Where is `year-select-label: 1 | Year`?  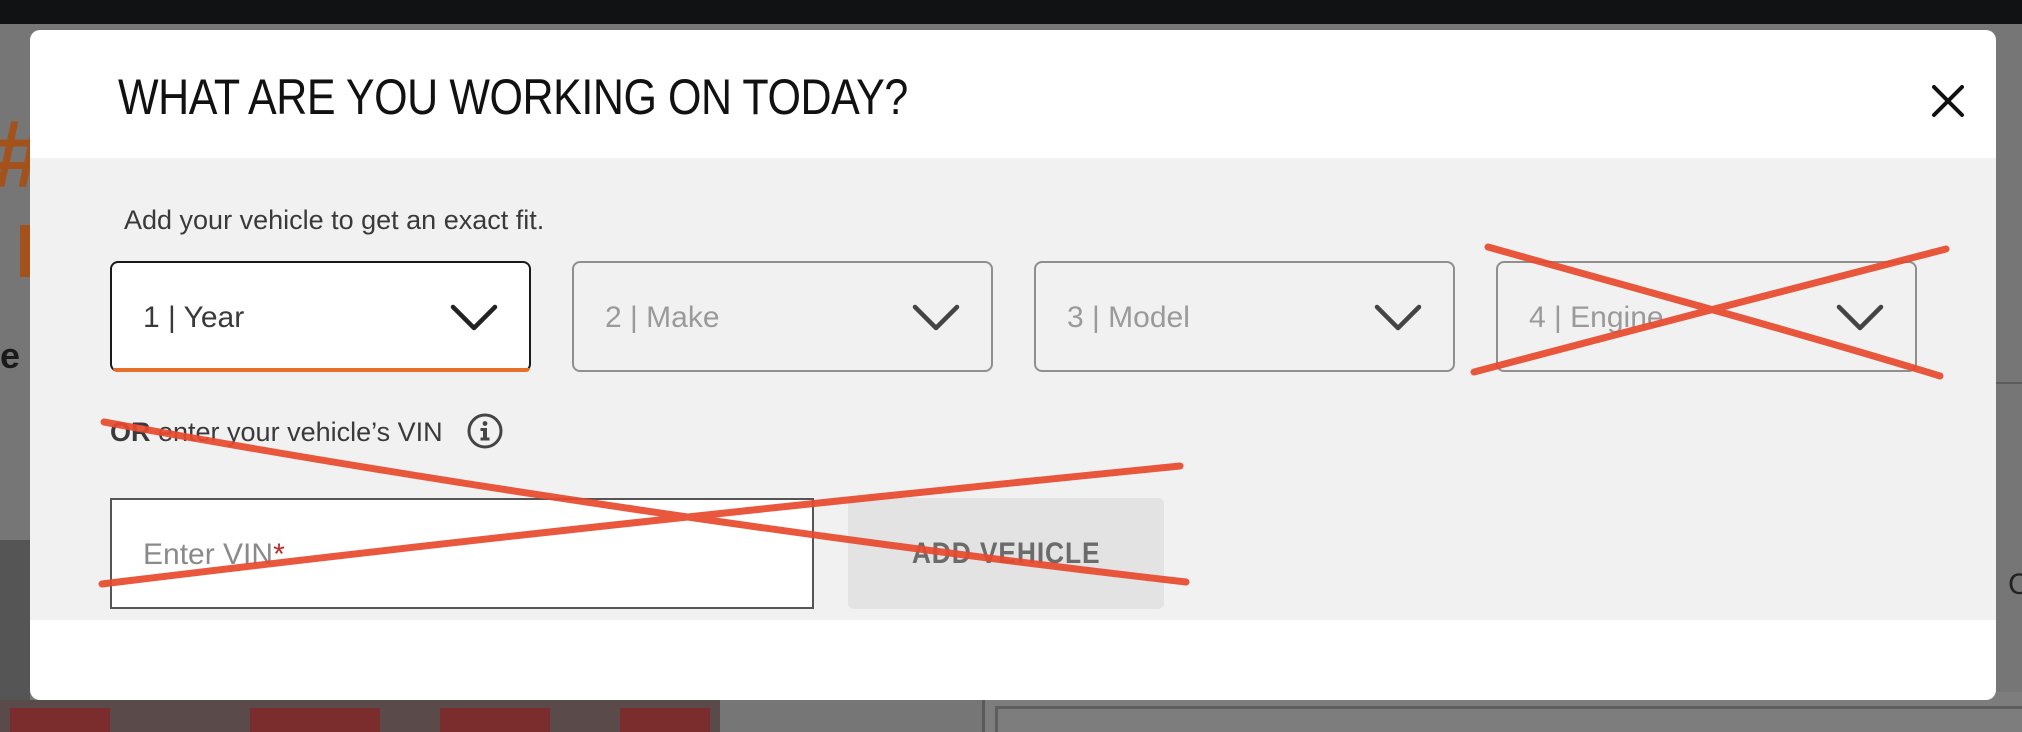
year-select-label: 1 | Year is located at coordinates (194, 317).